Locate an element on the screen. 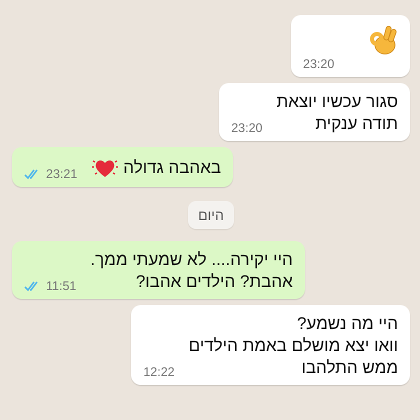  date-label: היום is located at coordinates (211, 215).